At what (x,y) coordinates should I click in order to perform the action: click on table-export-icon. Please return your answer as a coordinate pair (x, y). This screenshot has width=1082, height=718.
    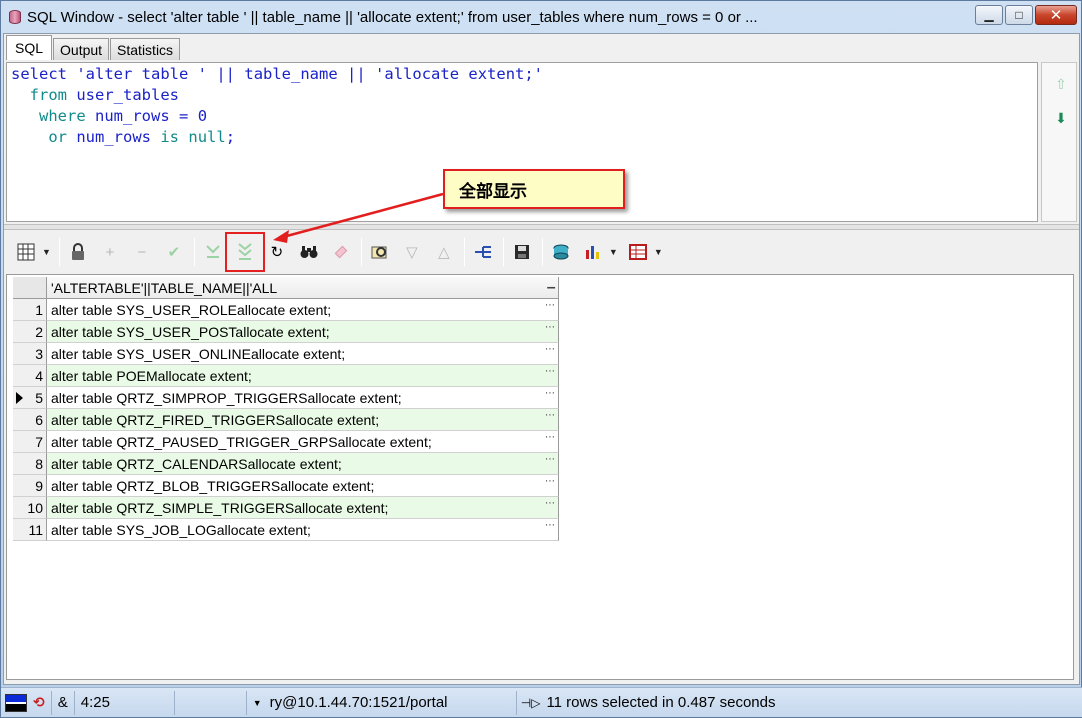
    Looking at the image, I should click on (638, 252).